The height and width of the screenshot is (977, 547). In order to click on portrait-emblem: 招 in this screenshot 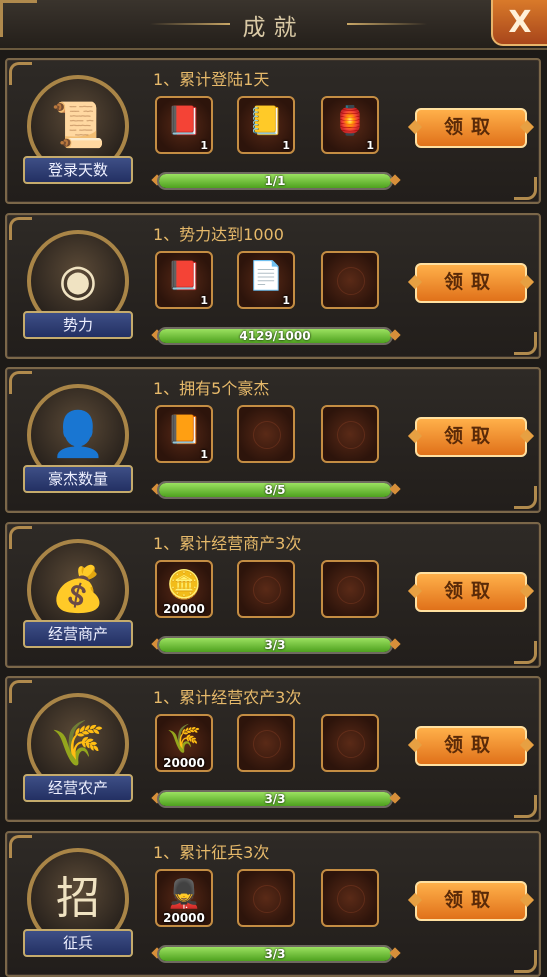, I will do `click(78, 898)`.